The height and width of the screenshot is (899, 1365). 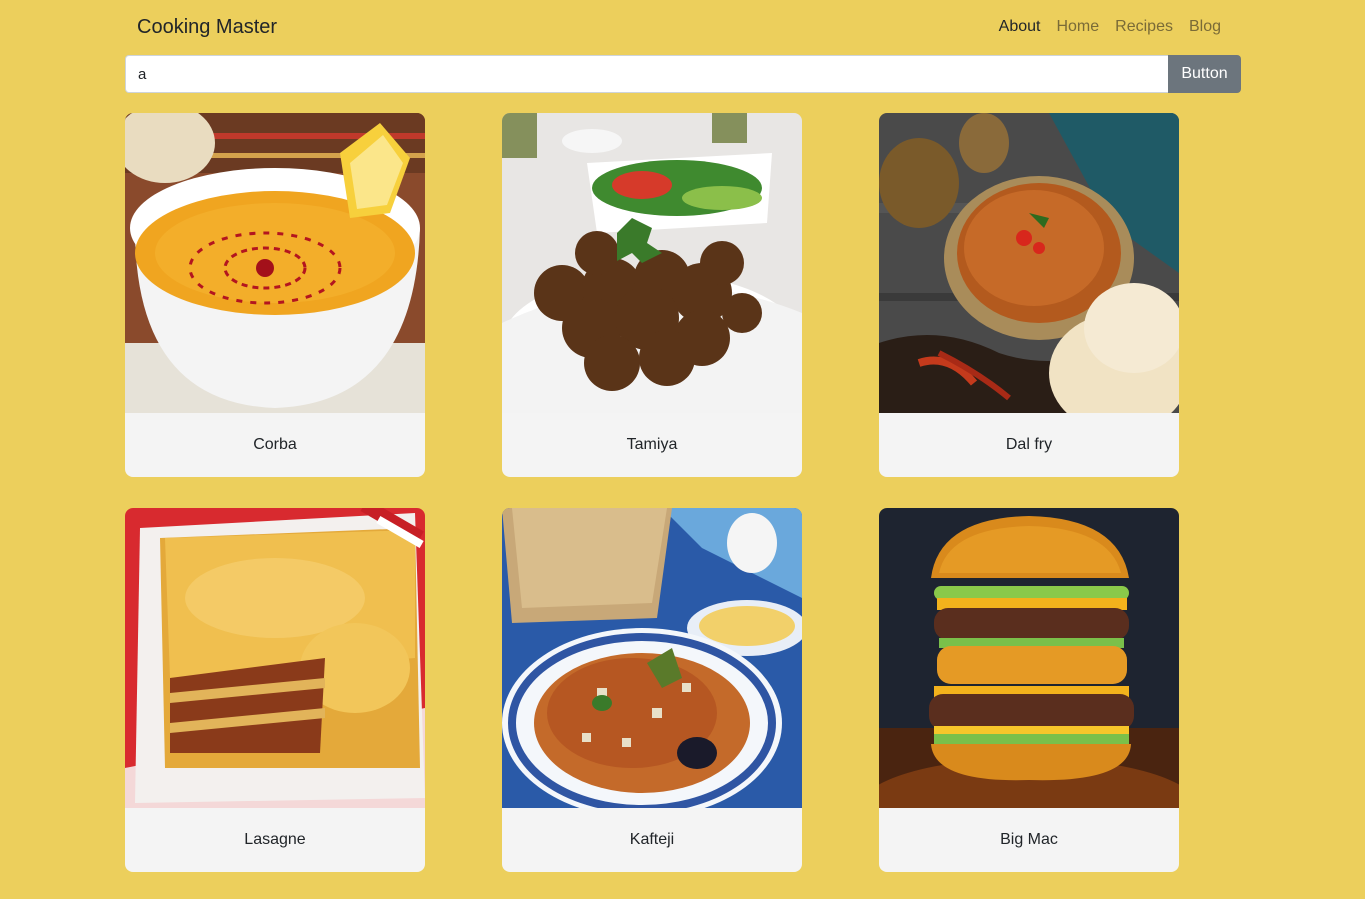 What do you see at coordinates (275, 658) in the screenshot?
I see `recipe-image-lasagne` at bounding box center [275, 658].